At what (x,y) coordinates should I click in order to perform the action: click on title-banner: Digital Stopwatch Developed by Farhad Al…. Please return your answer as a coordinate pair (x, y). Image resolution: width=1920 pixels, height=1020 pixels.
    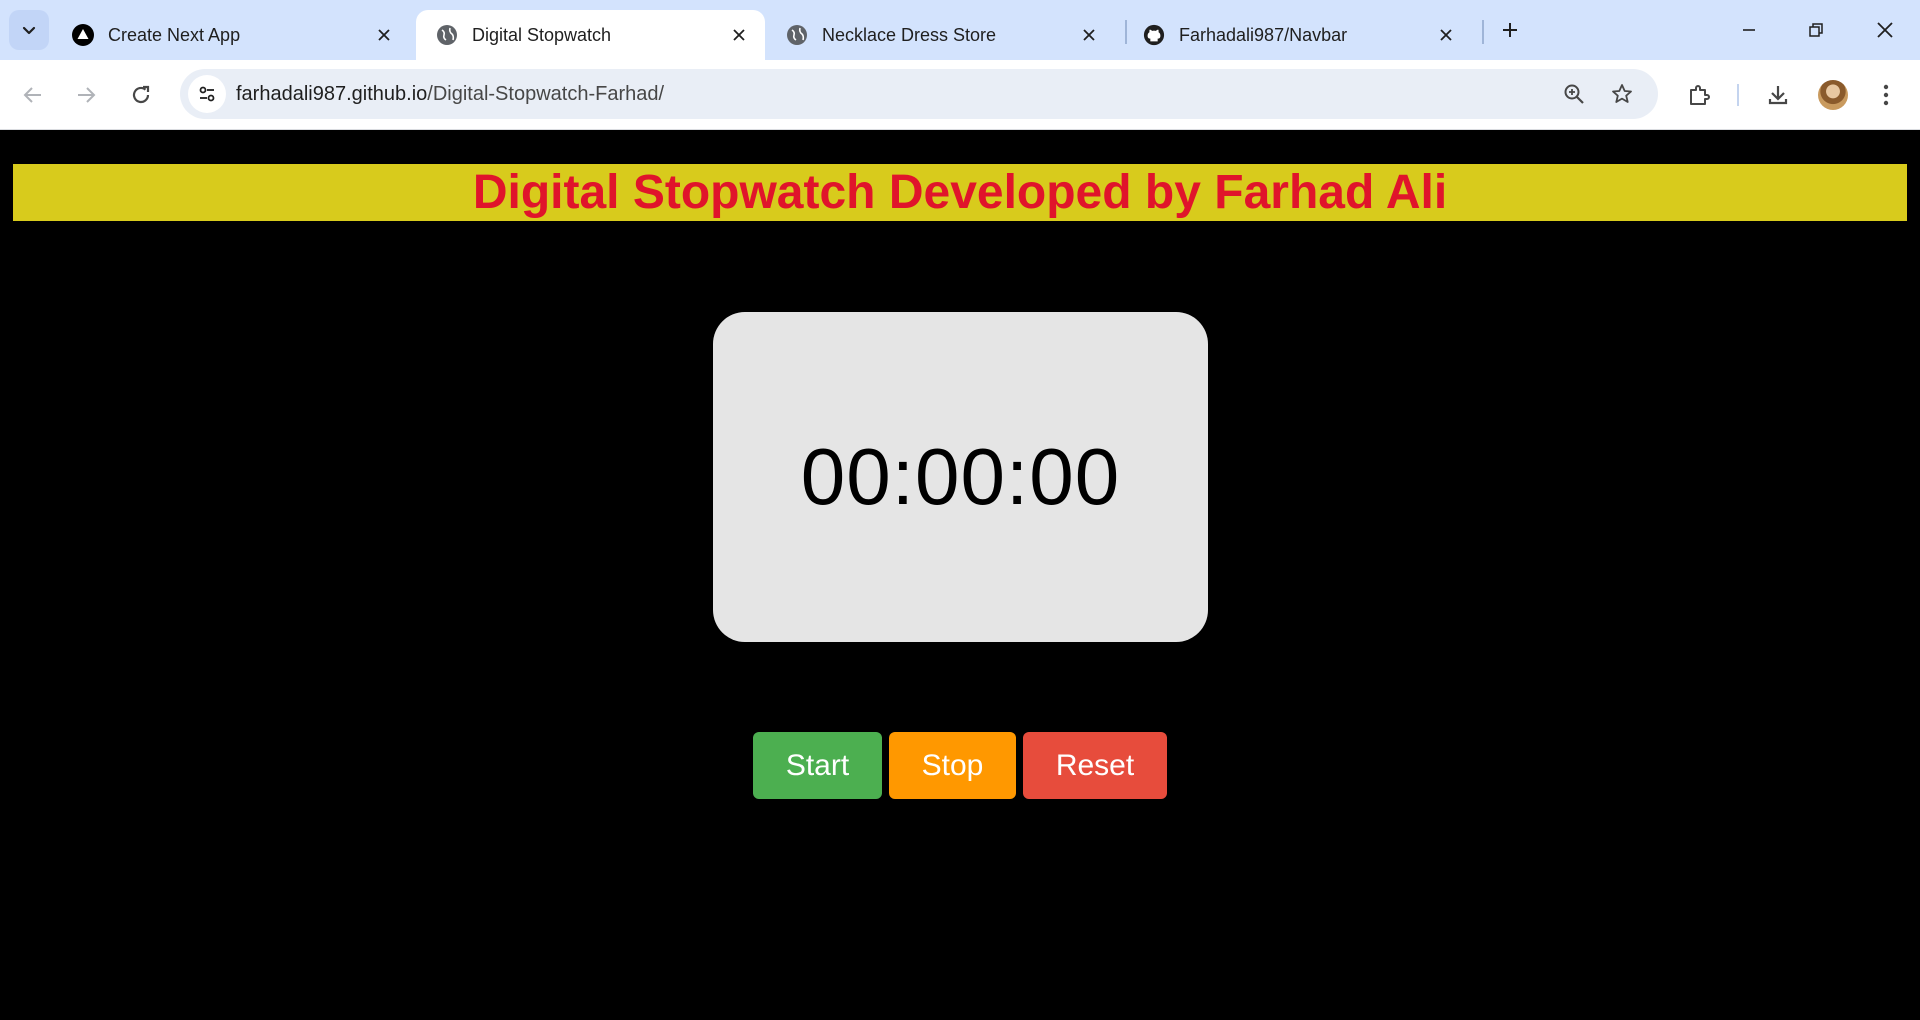
    Looking at the image, I should click on (960, 192).